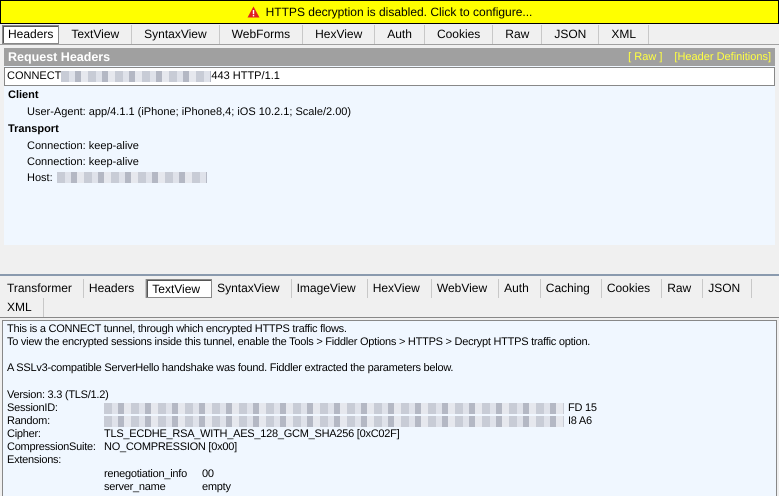  Describe the element at coordinates (40, 178) in the screenshot. I see `header-line: Host:` at that location.